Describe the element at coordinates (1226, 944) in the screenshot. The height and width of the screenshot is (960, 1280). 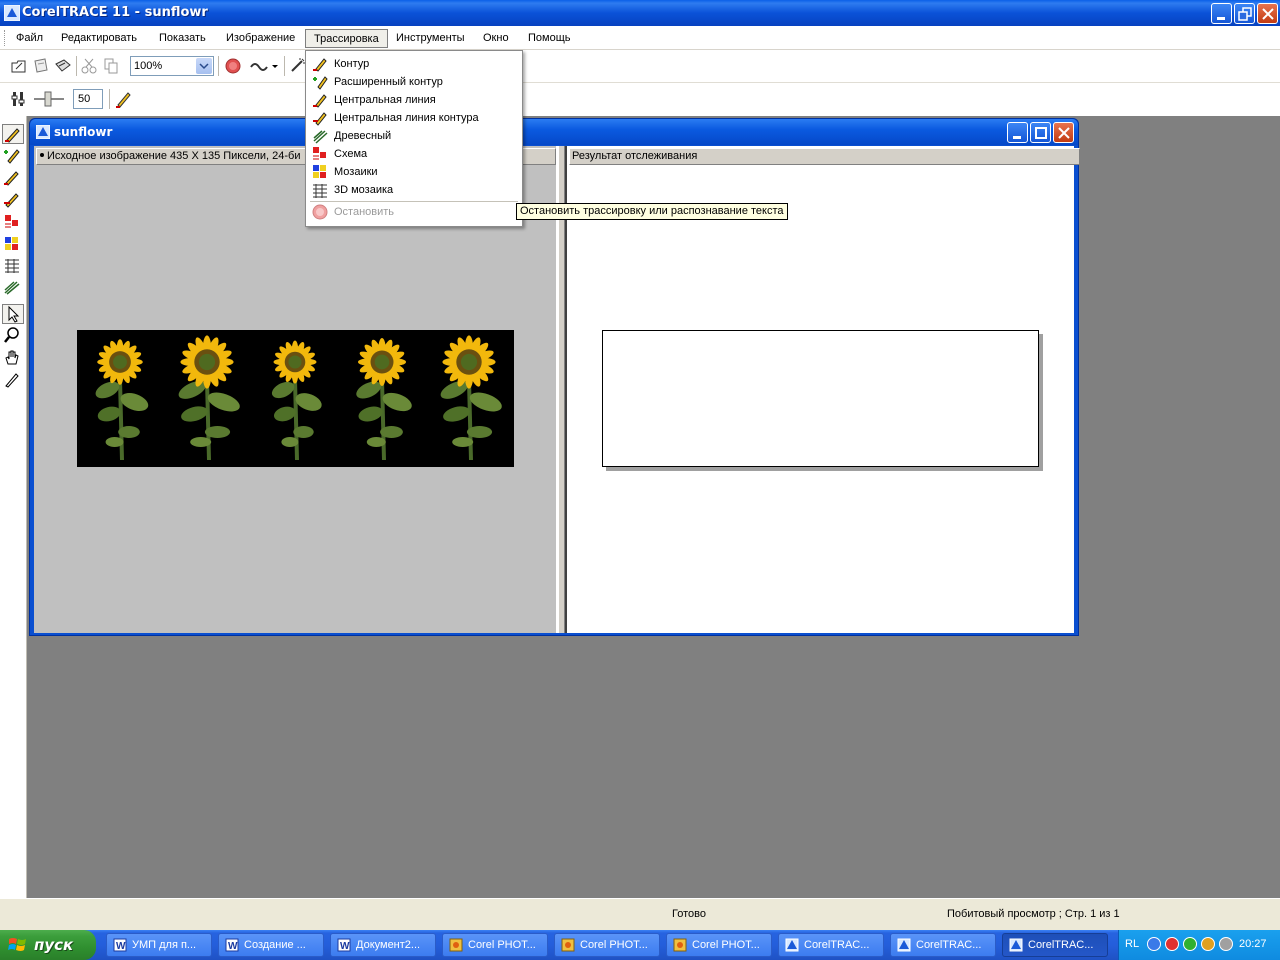
I see `volume-icon` at that location.